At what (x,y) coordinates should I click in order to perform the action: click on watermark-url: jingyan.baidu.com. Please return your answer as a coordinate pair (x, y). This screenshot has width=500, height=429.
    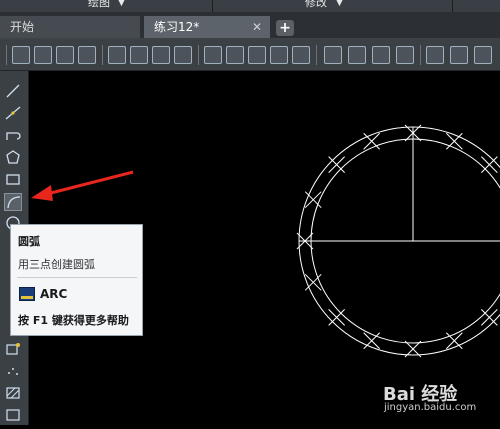
    Looking at the image, I should click on (430, 407).